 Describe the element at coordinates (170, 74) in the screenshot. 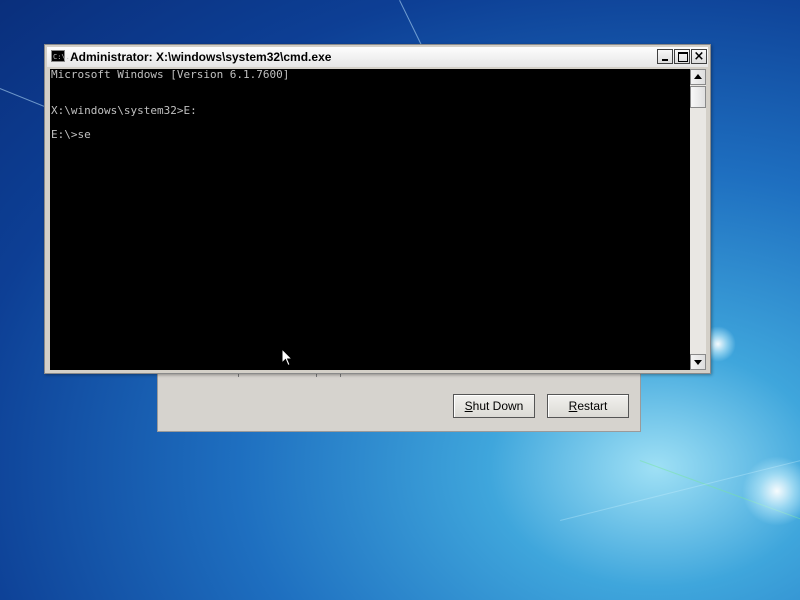

I see `console-line: Microsoft Windows [Version 6.1.7600]` at that location.